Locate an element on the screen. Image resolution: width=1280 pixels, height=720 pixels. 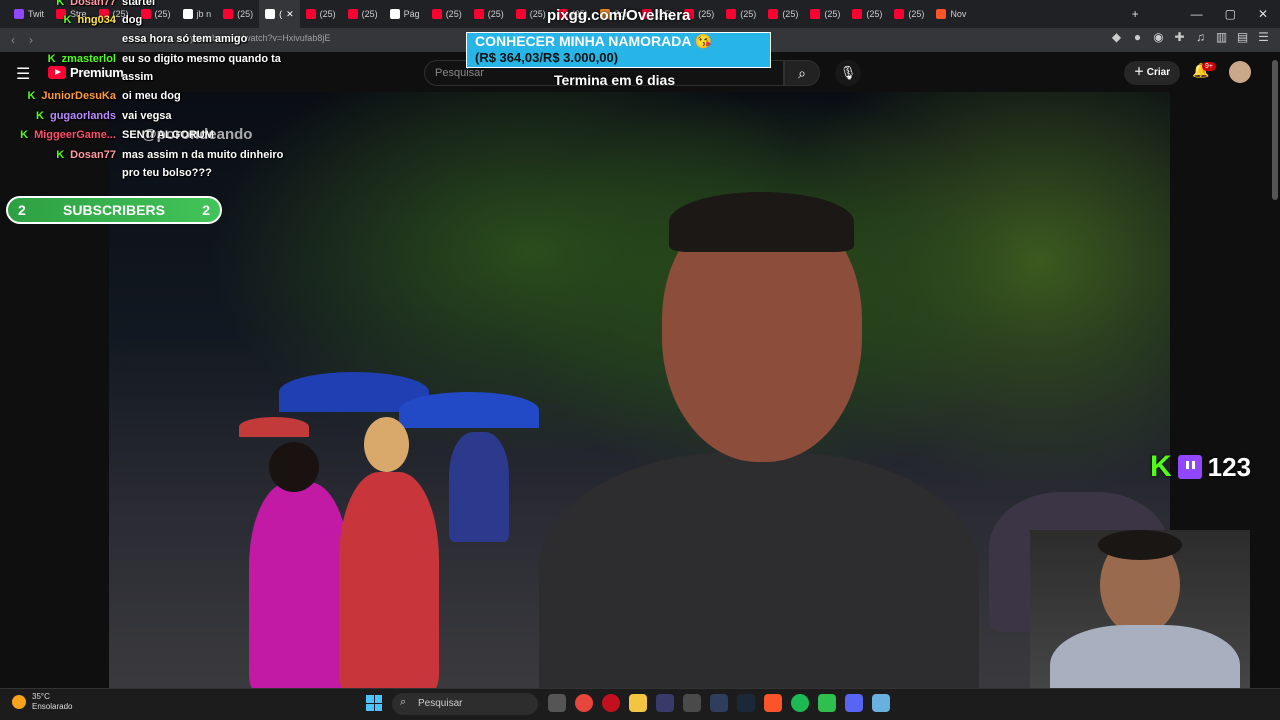
goal-progress: (R$ 364,03/R$ 3.000,00) is located at coordinates (547, 57).